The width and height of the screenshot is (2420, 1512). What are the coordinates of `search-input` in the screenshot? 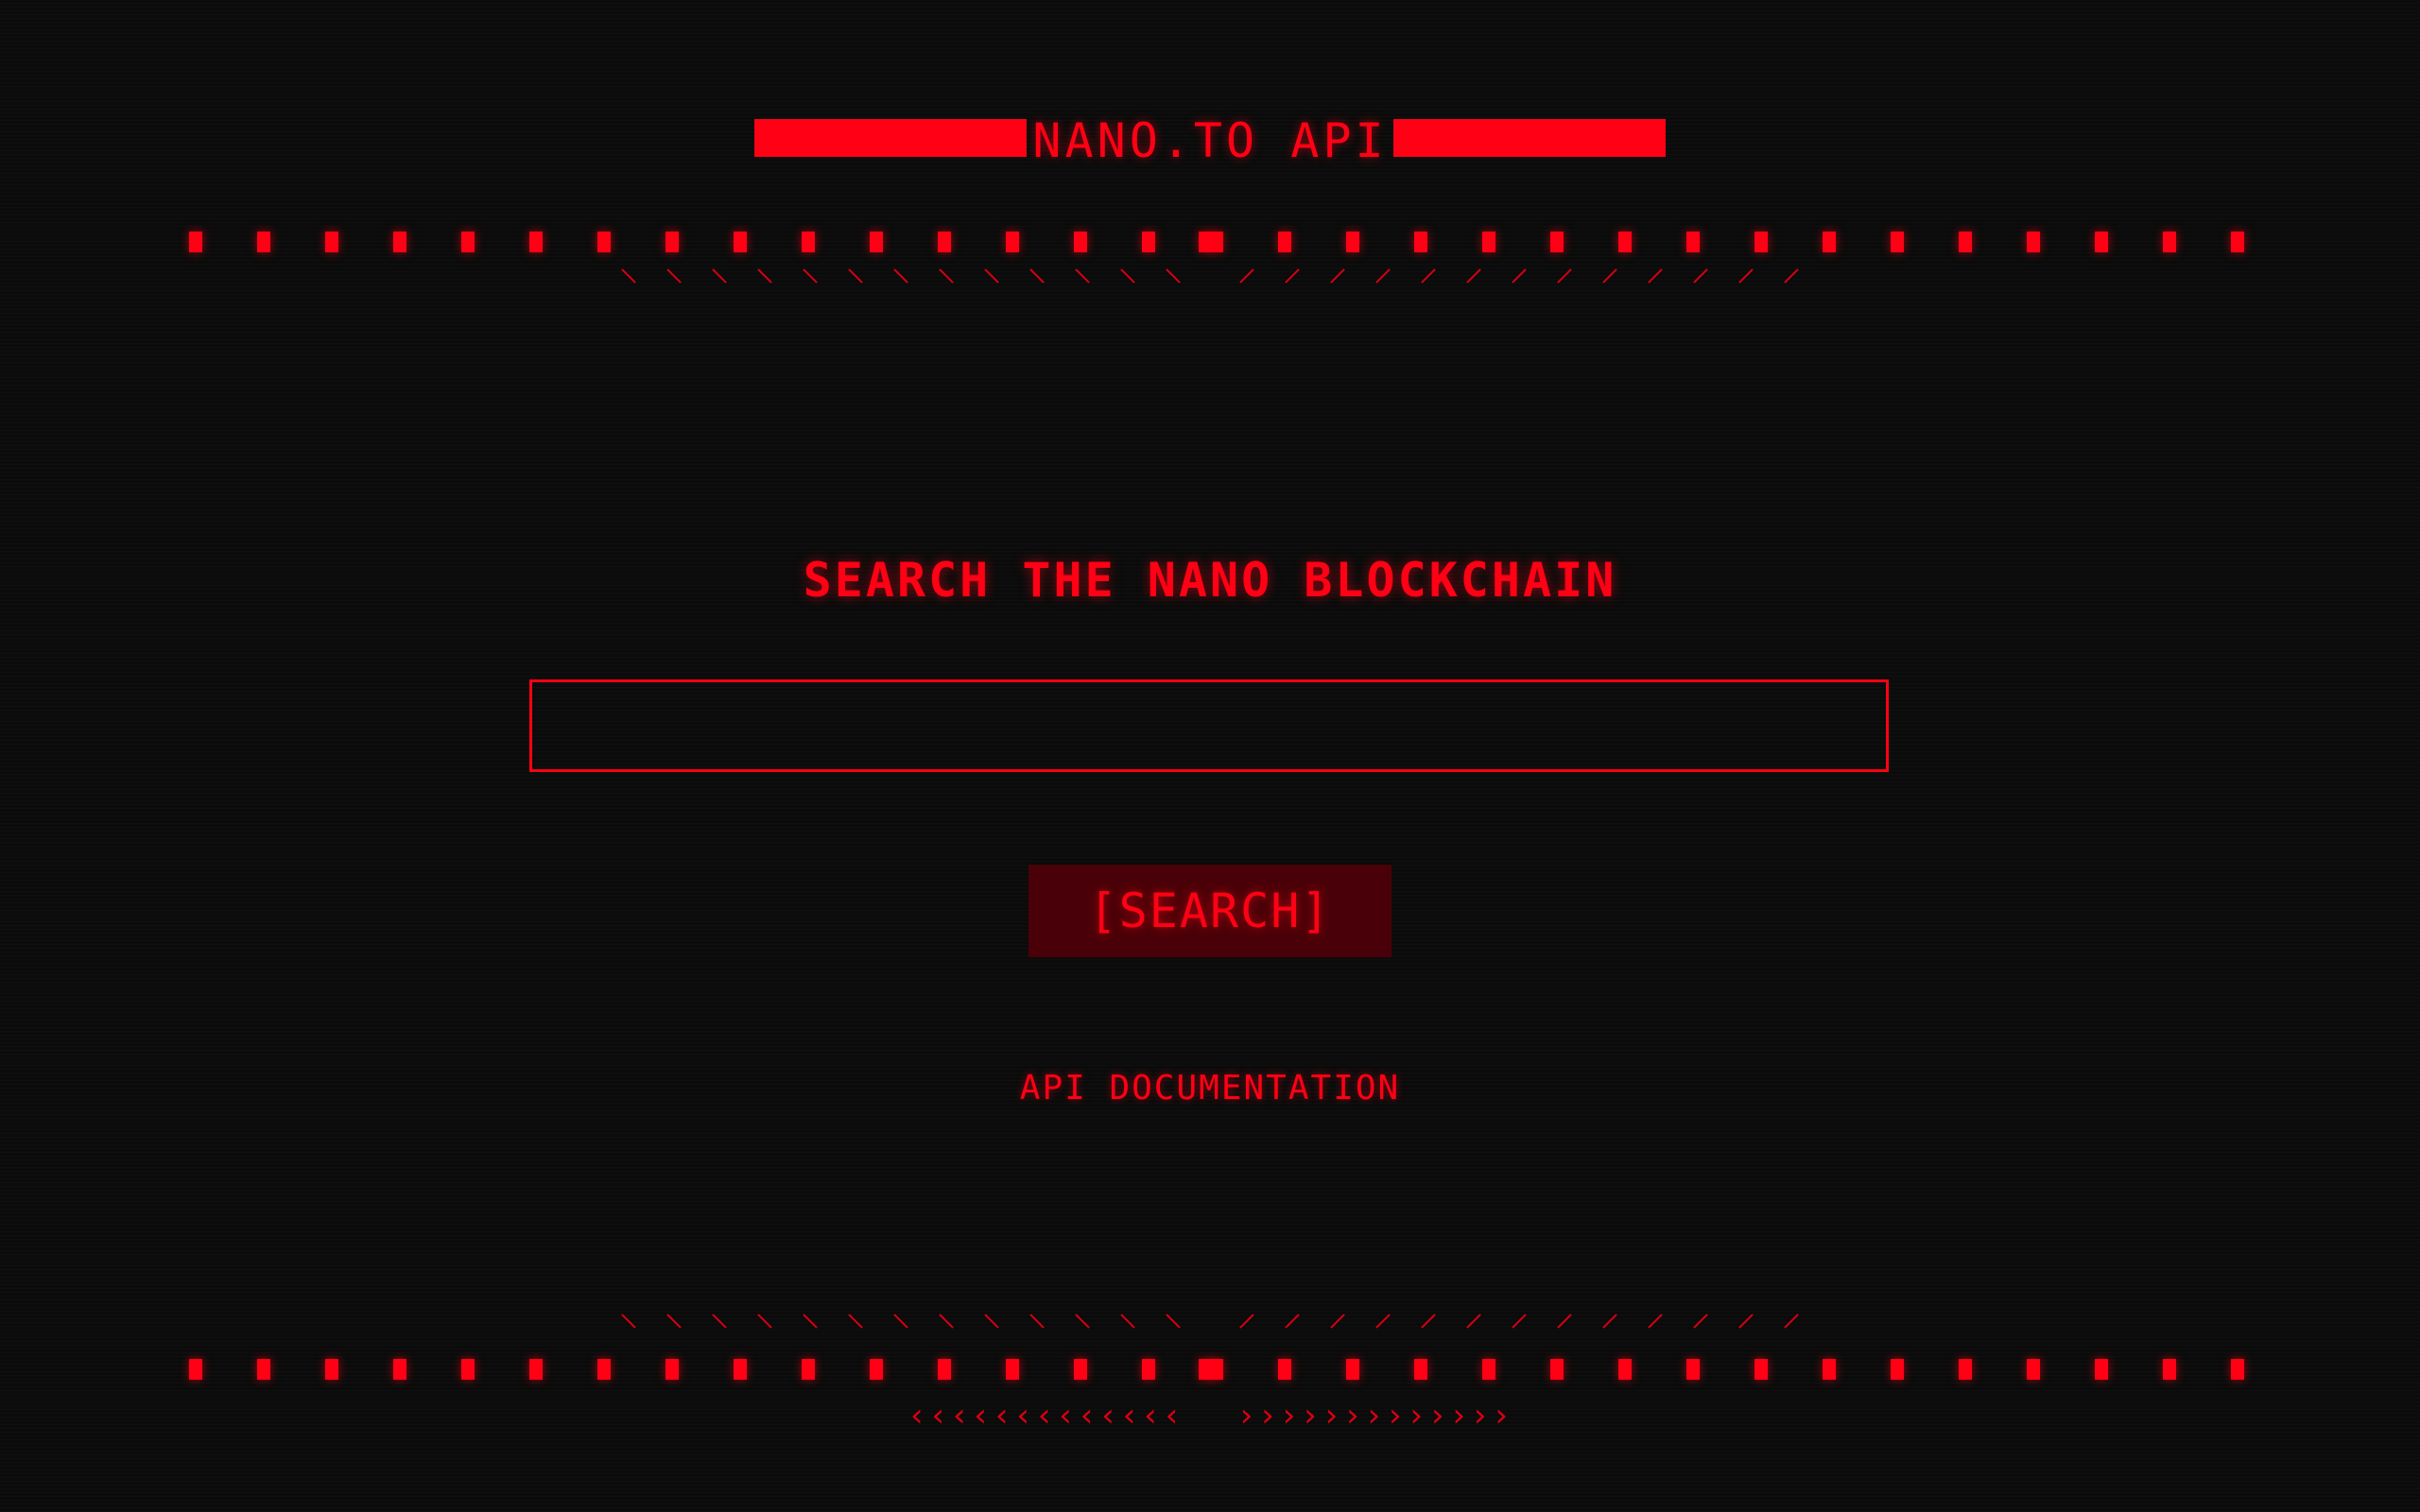 It's located at (1209, 725).